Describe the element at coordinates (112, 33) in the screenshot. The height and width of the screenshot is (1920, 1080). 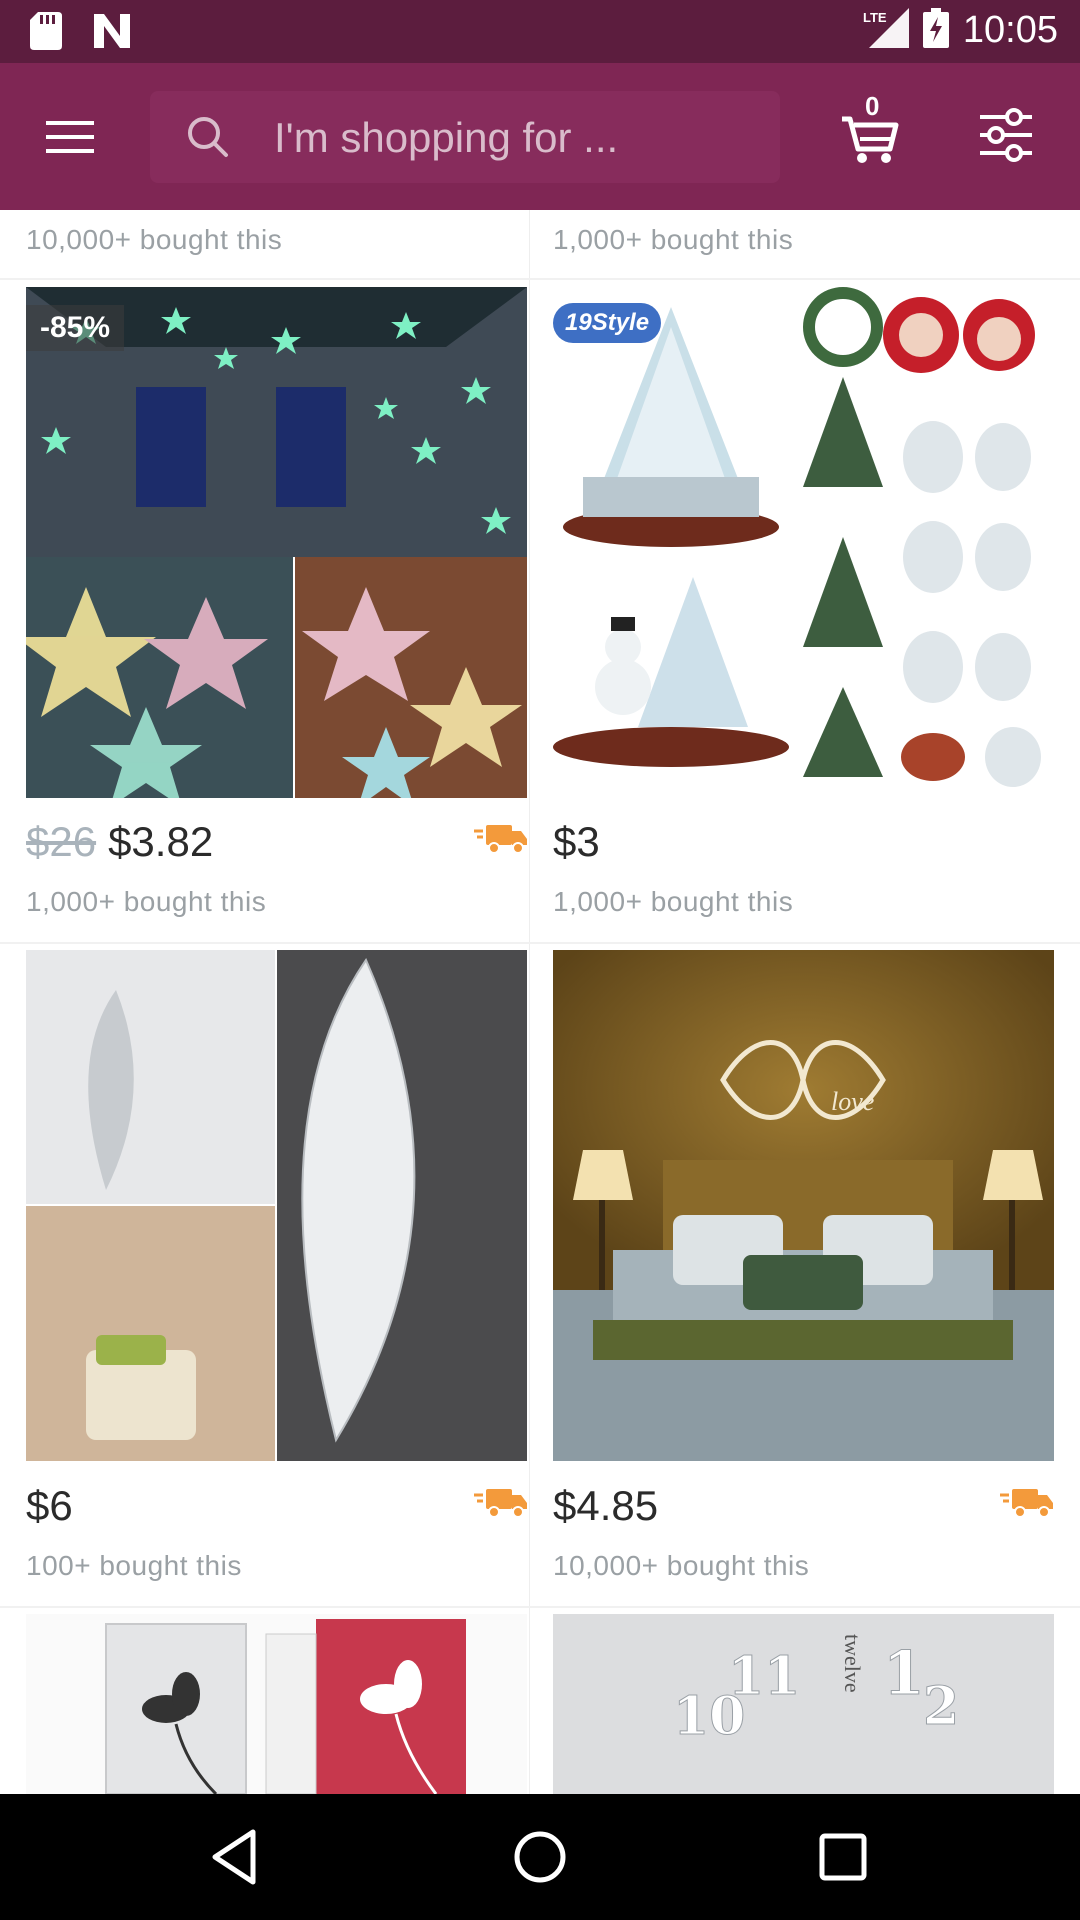
I see `n-notification-icon` at that location.